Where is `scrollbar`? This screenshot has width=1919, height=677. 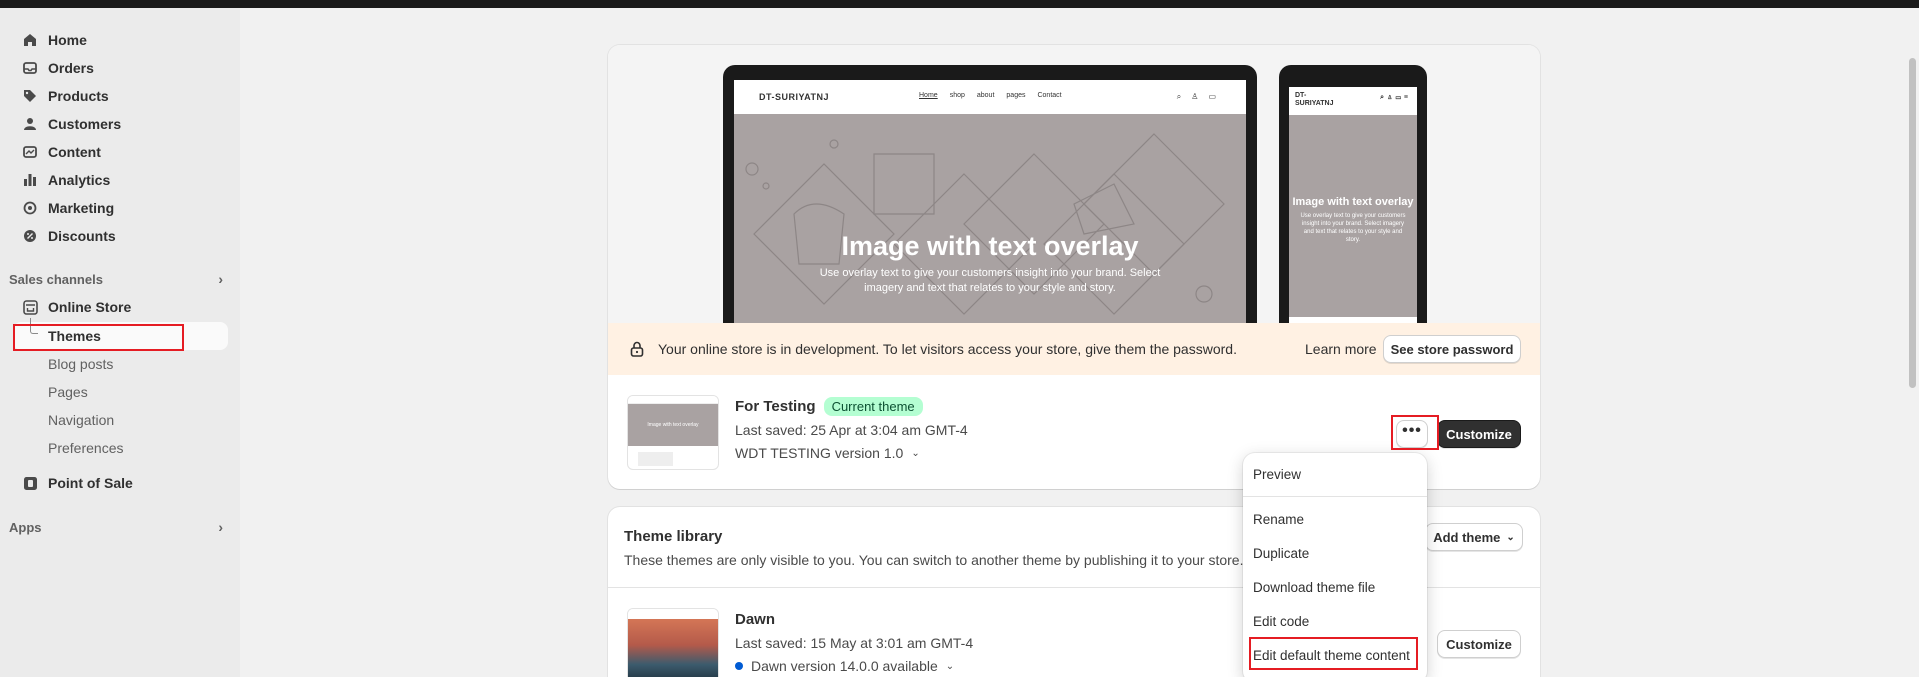 scrollbar is located at coordinates (1912, 342).